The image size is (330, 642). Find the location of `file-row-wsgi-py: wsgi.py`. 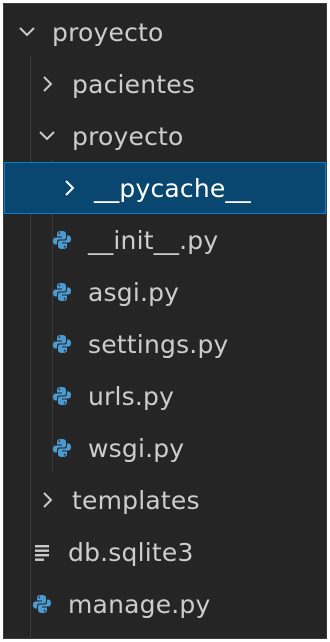

file-row-wsgi-py: wsgi.py is located at coordinates (165, 448).